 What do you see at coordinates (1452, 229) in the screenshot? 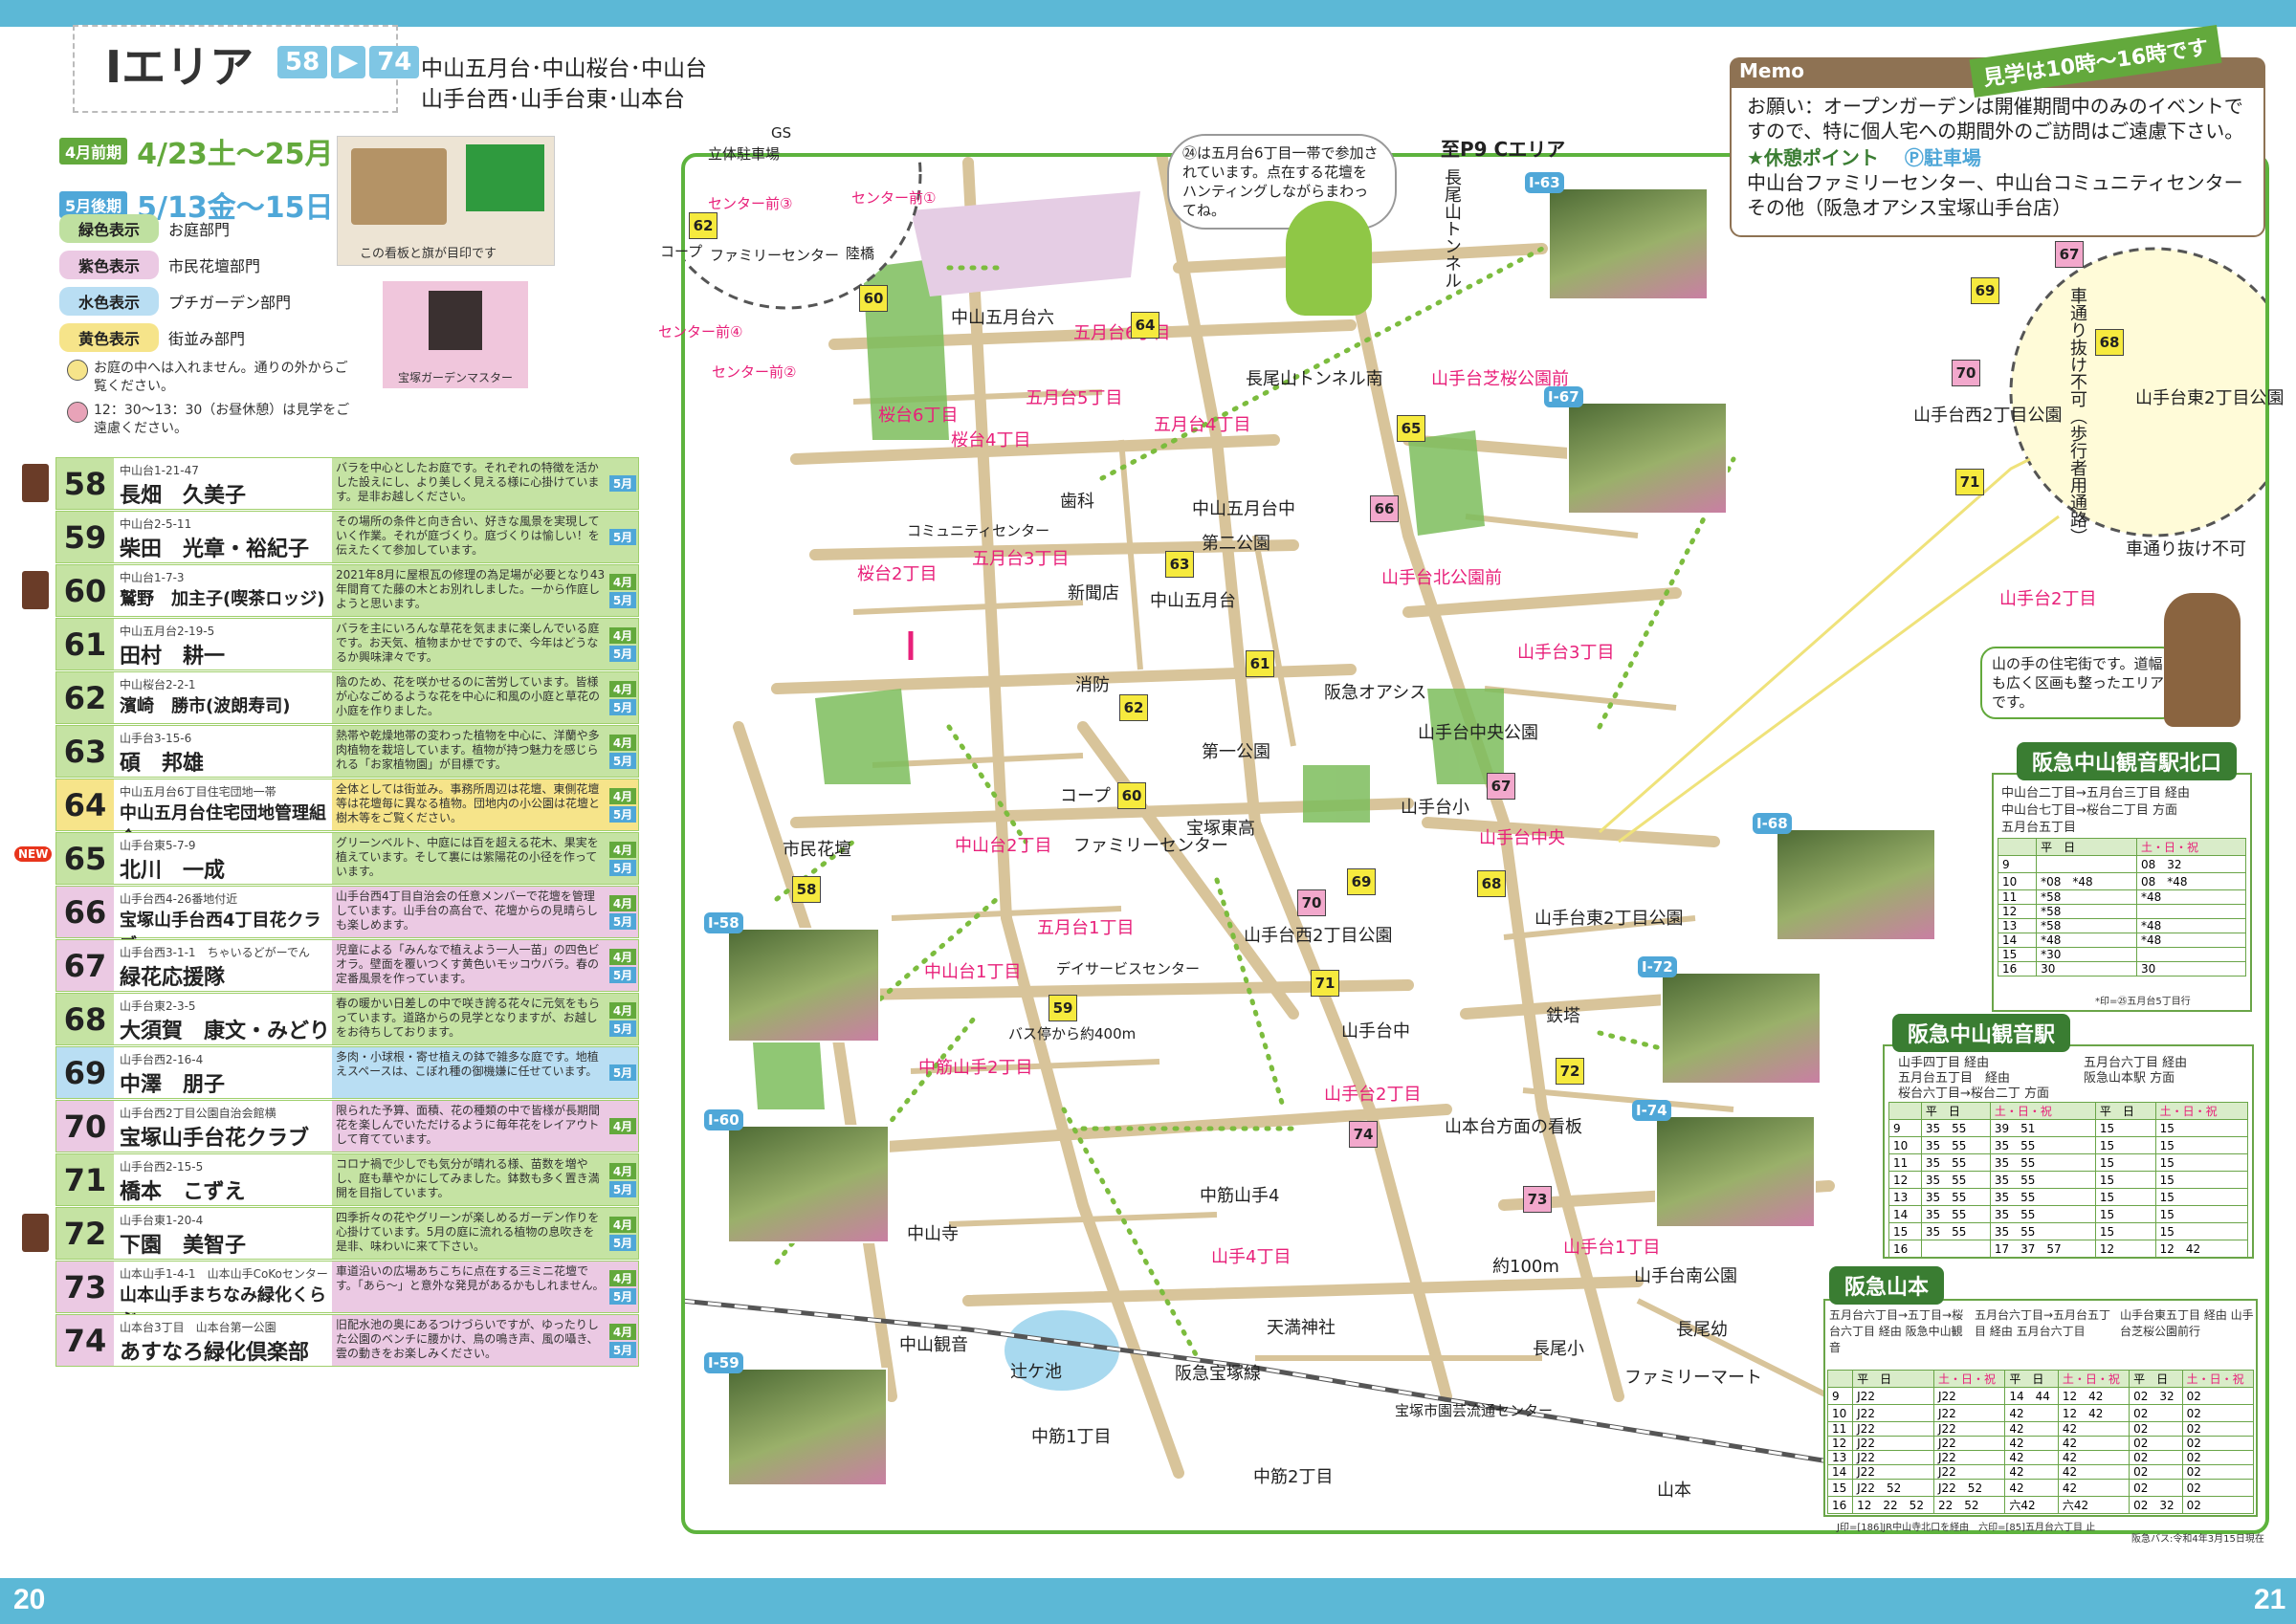
I see `tunnel-label: 長尾山トンネル` at bounding box center [1452, 229].